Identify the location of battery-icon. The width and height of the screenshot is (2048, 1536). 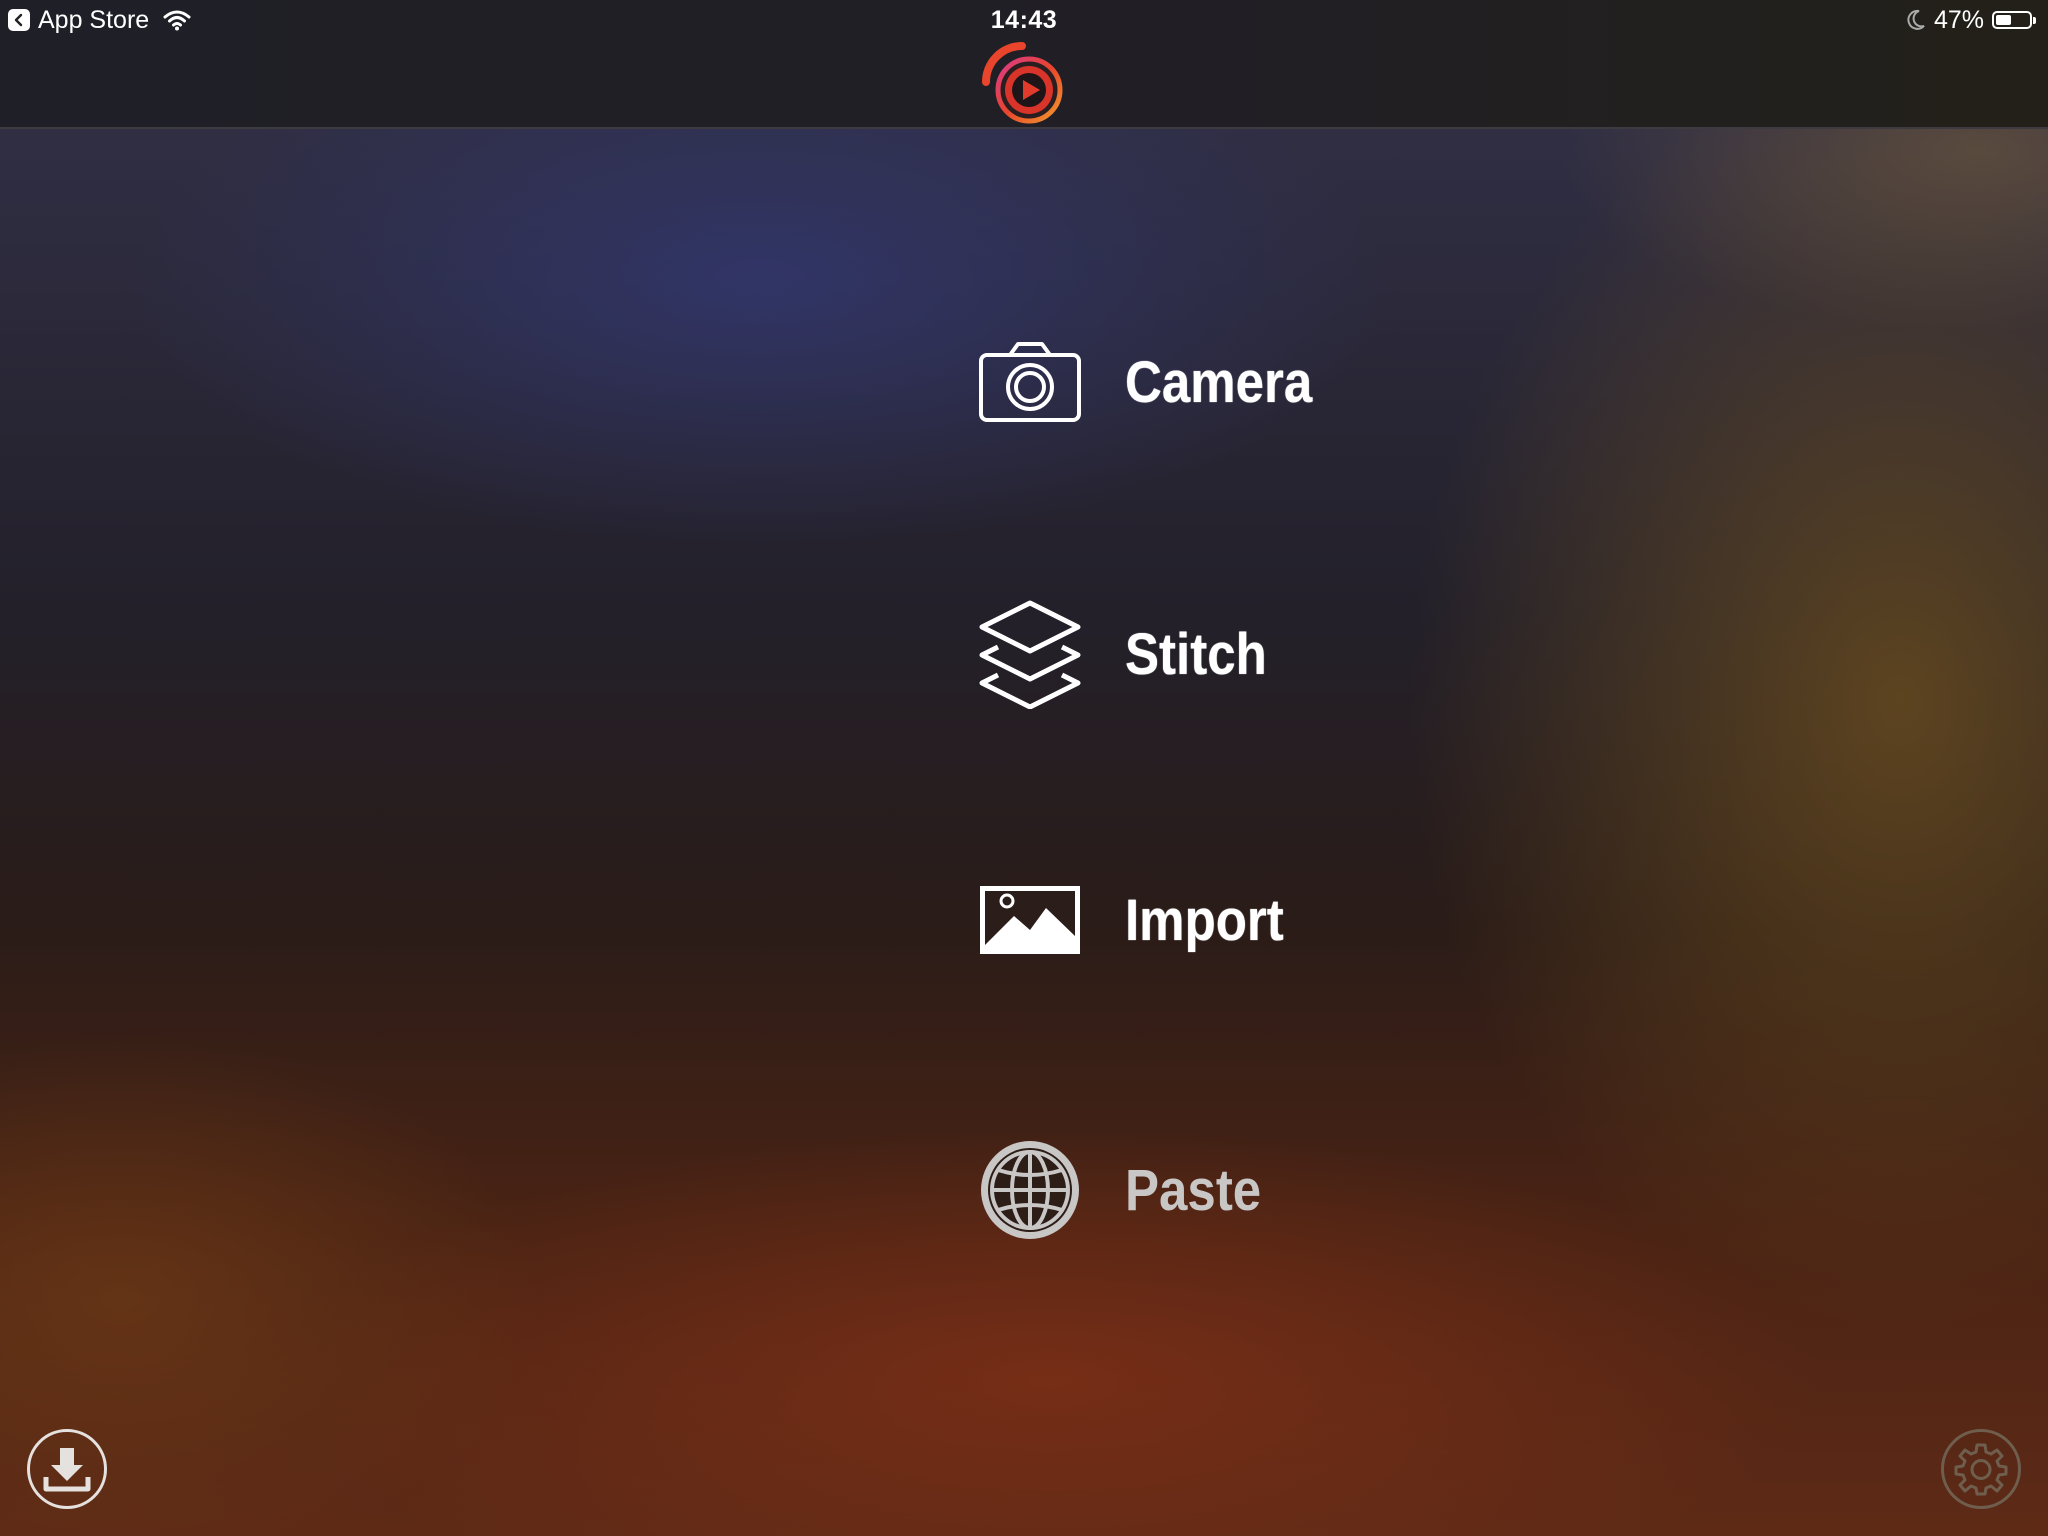
(2014, 20).